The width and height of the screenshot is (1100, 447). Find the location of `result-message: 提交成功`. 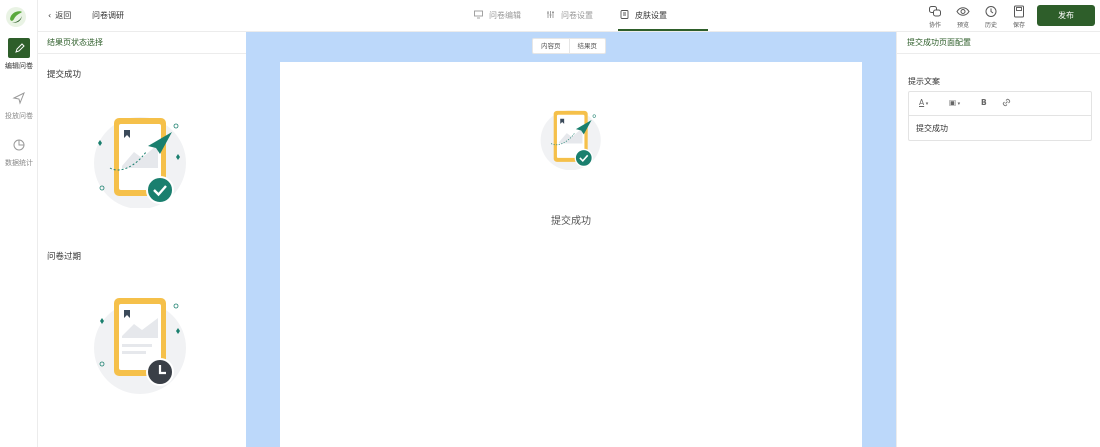

result-message: 提交成功 is located at coordinates (571, 221).